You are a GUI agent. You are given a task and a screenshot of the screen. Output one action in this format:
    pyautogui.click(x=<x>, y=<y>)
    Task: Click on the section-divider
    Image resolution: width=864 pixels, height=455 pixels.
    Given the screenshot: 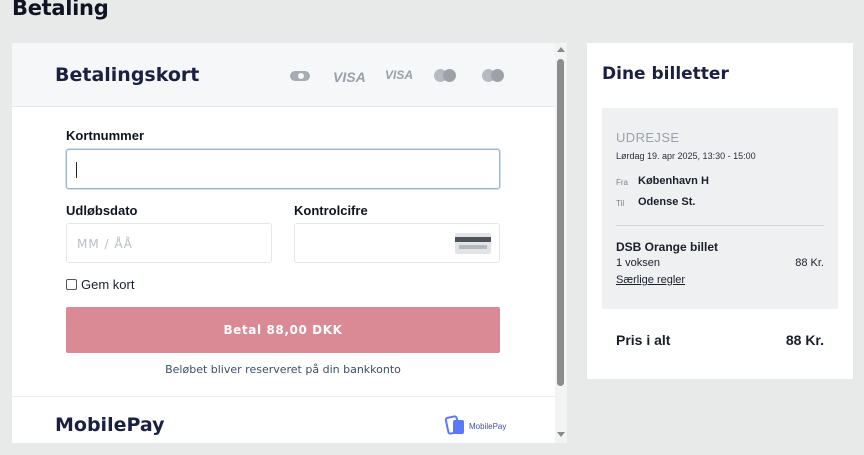 What is the action you would take?
    pyautogui.click(x=283, y=396)
    